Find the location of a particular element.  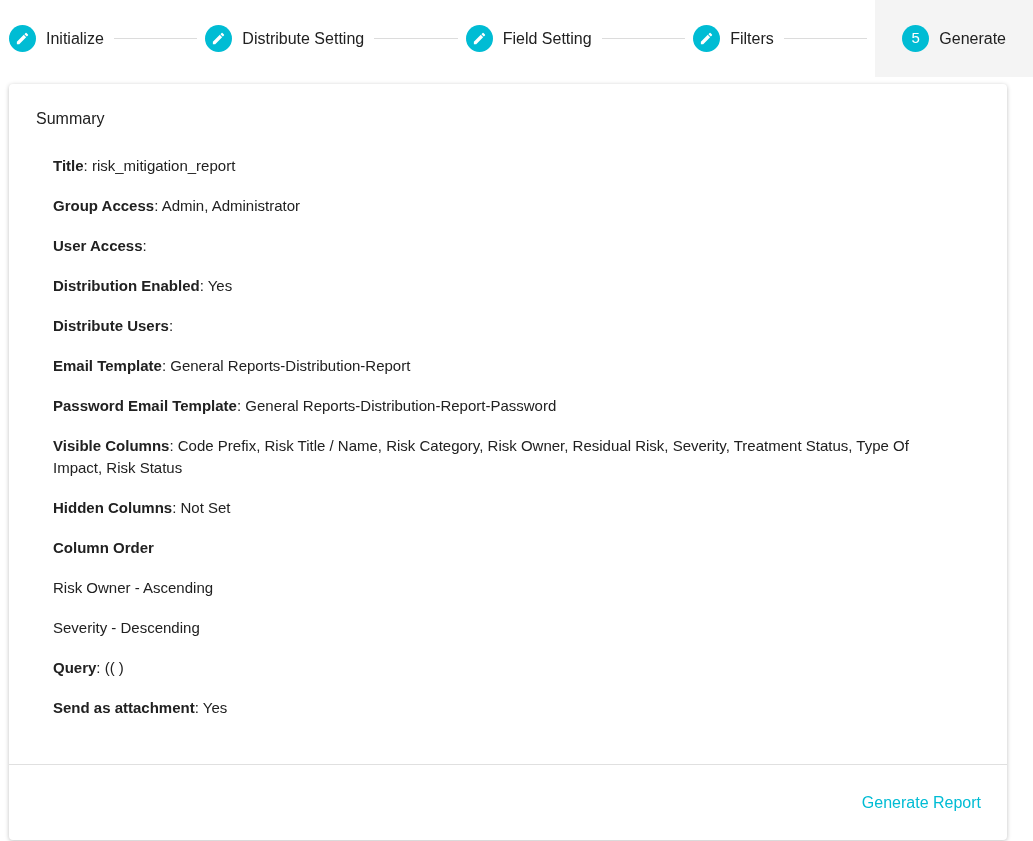

step: 5 Generate is located at coordinates (954, 38).